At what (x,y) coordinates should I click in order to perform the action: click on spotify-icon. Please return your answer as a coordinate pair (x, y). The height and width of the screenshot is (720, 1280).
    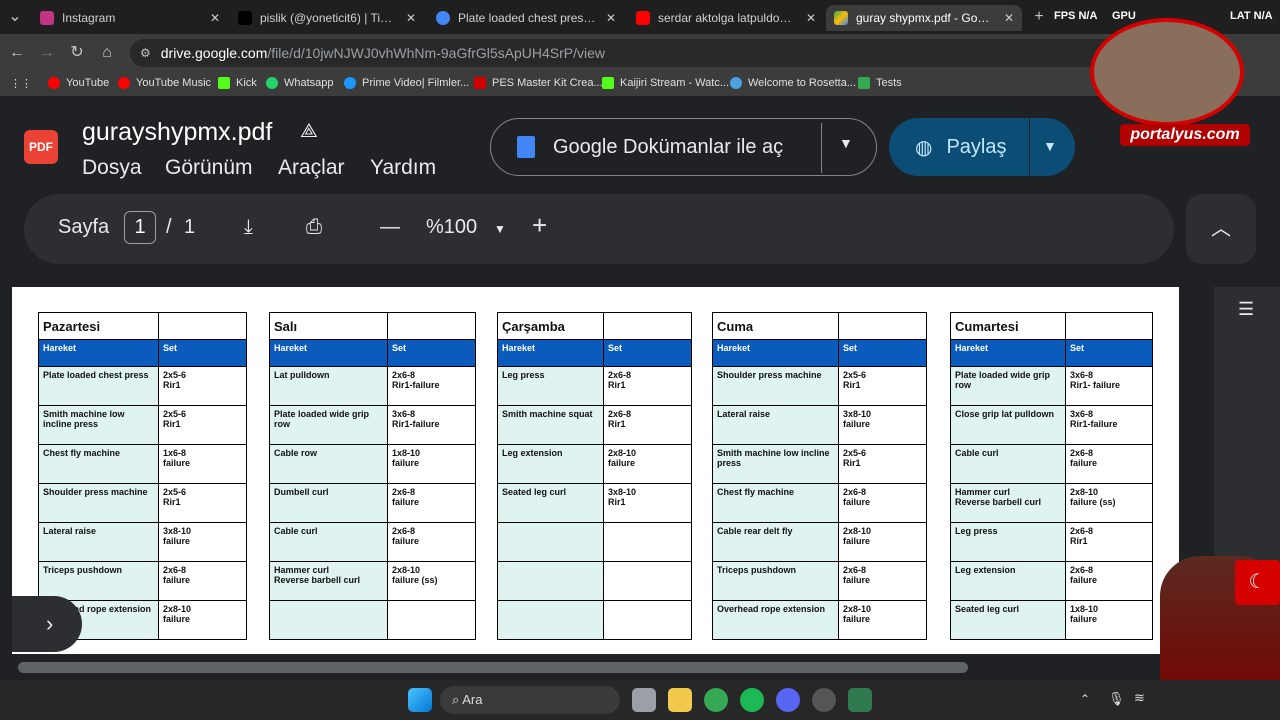
    Looking at the image, I should click on (752, 700).